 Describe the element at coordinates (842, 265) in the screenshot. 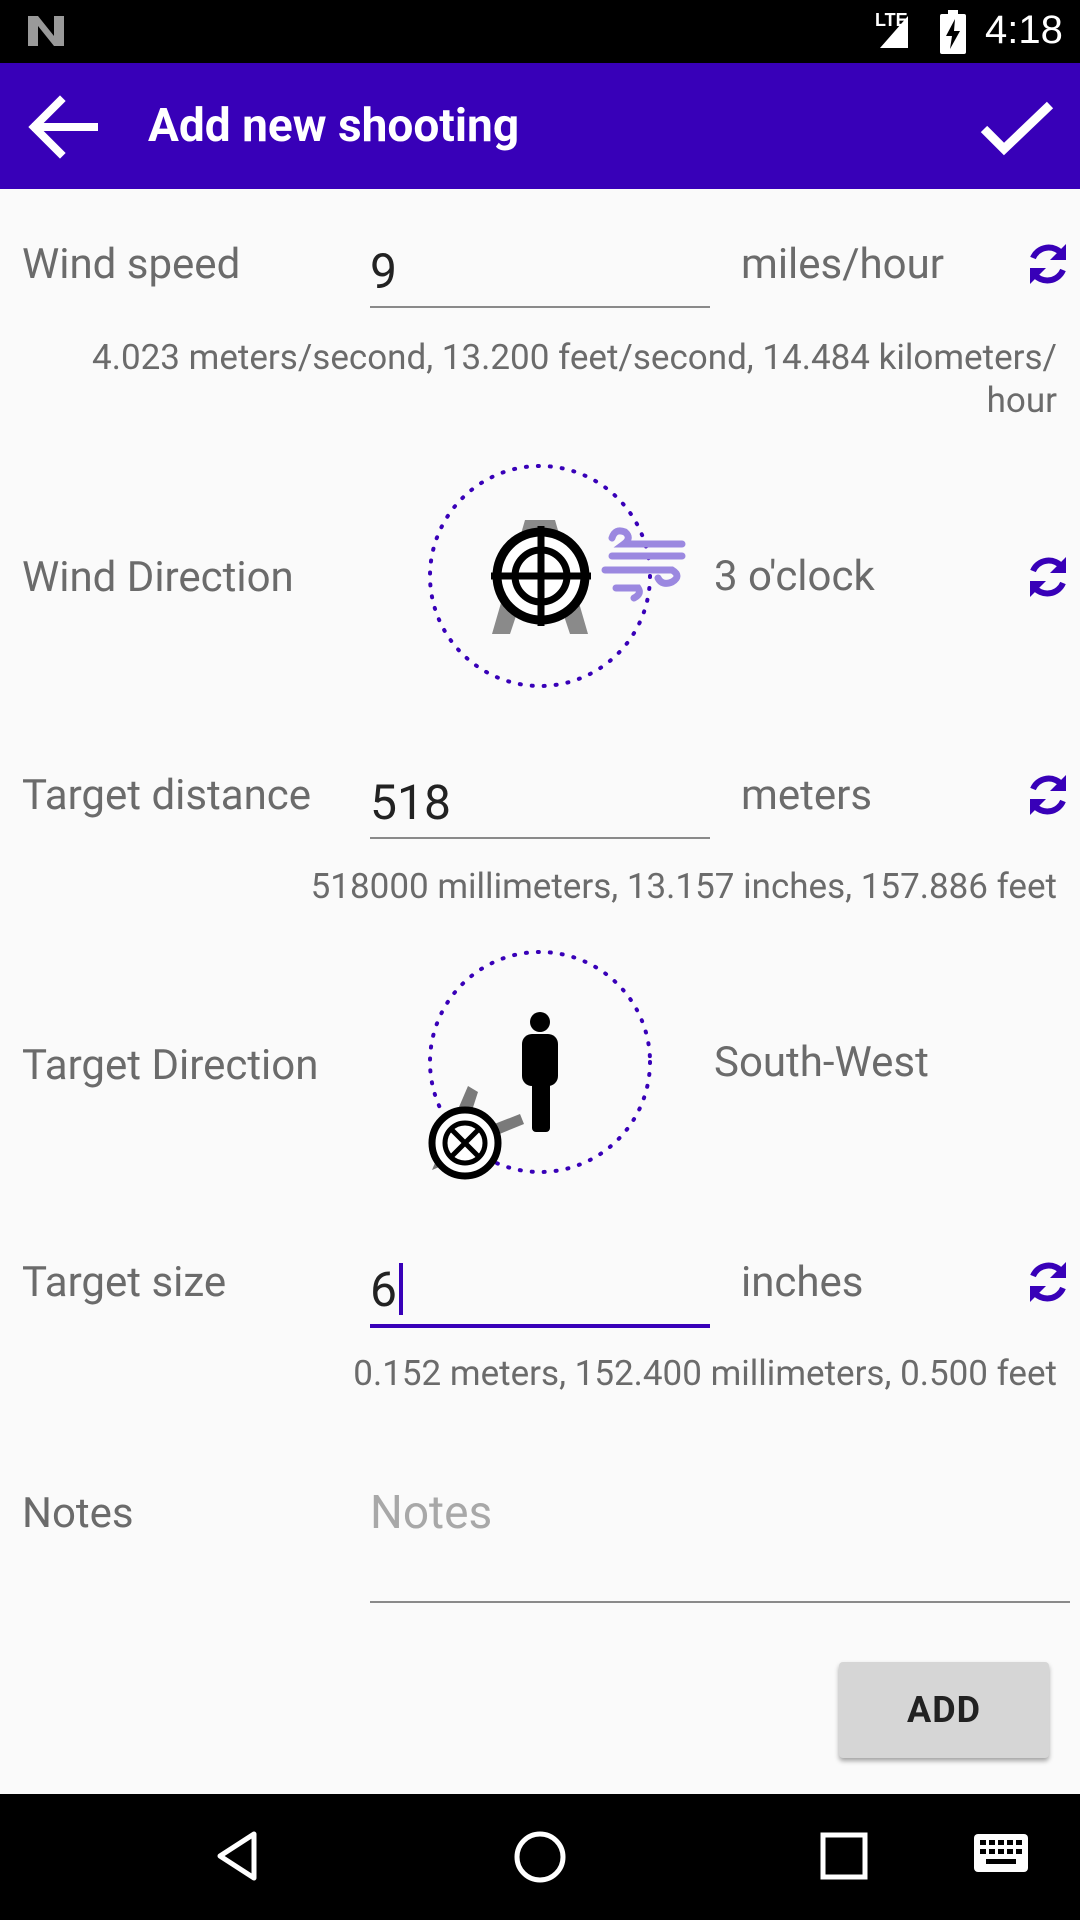

I see `wind-speed-unit: miles/hour` at that location.